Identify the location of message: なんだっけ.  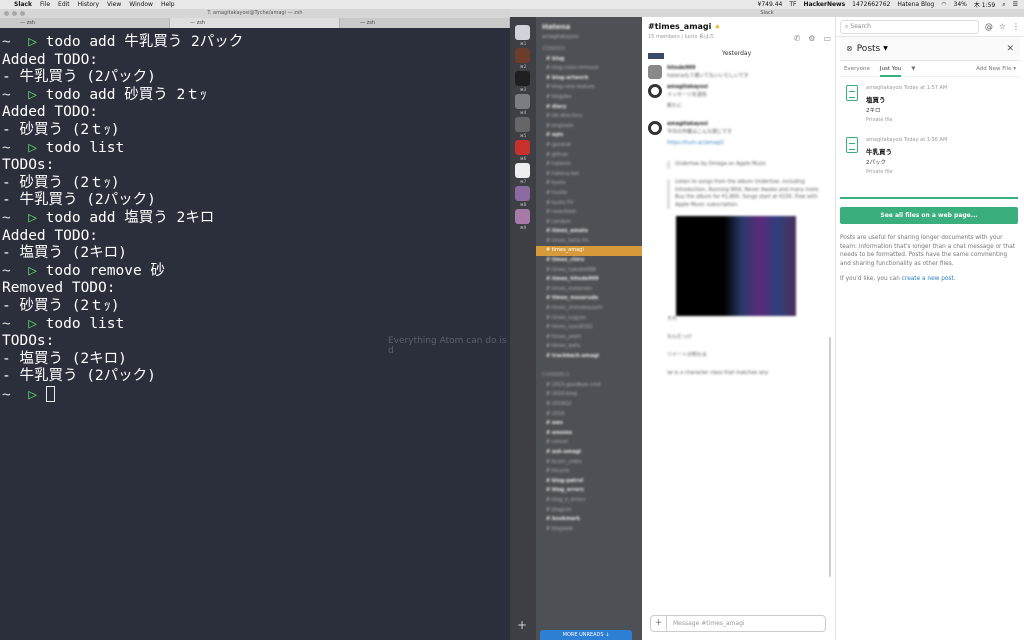
(736, 341).